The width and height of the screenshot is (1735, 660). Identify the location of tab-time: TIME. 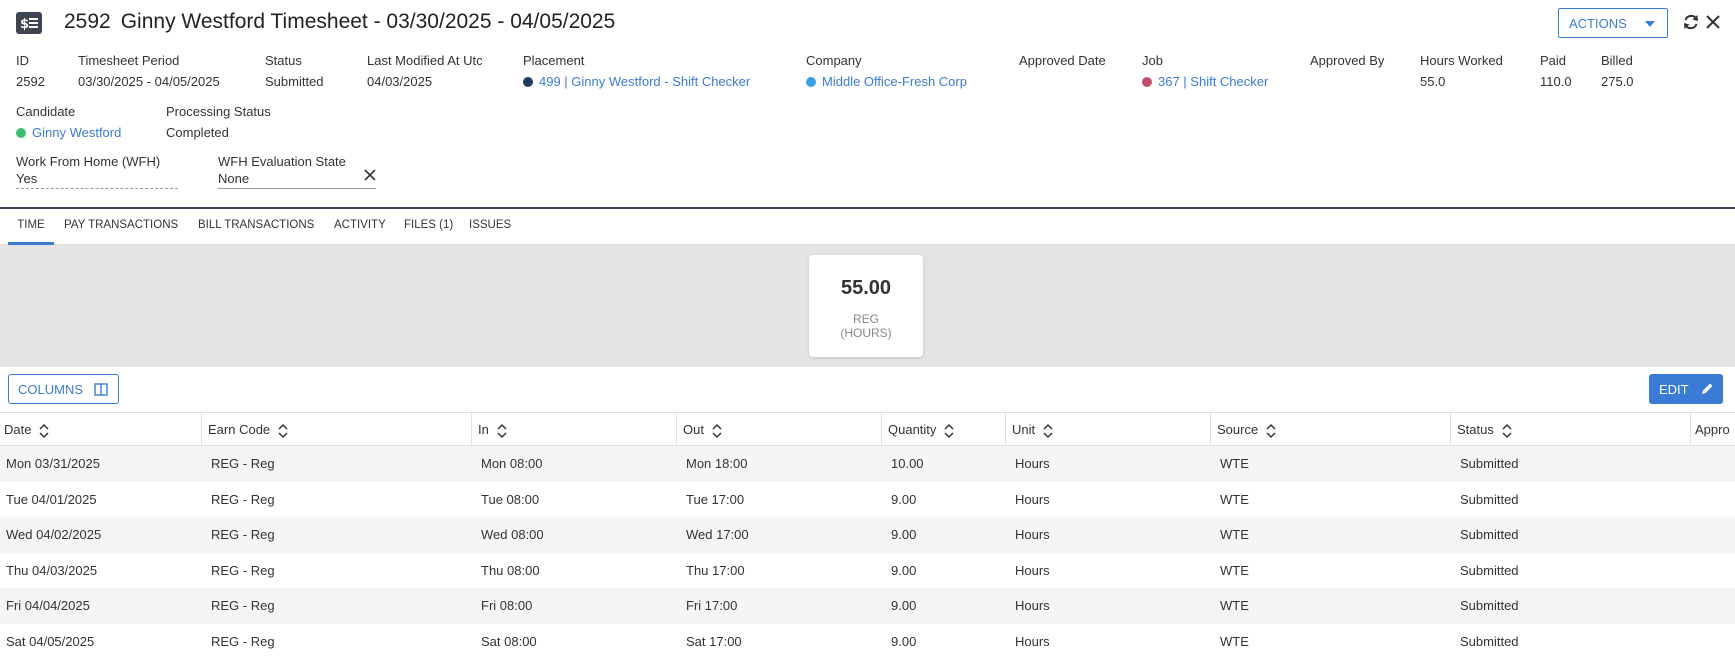
(31, 227).